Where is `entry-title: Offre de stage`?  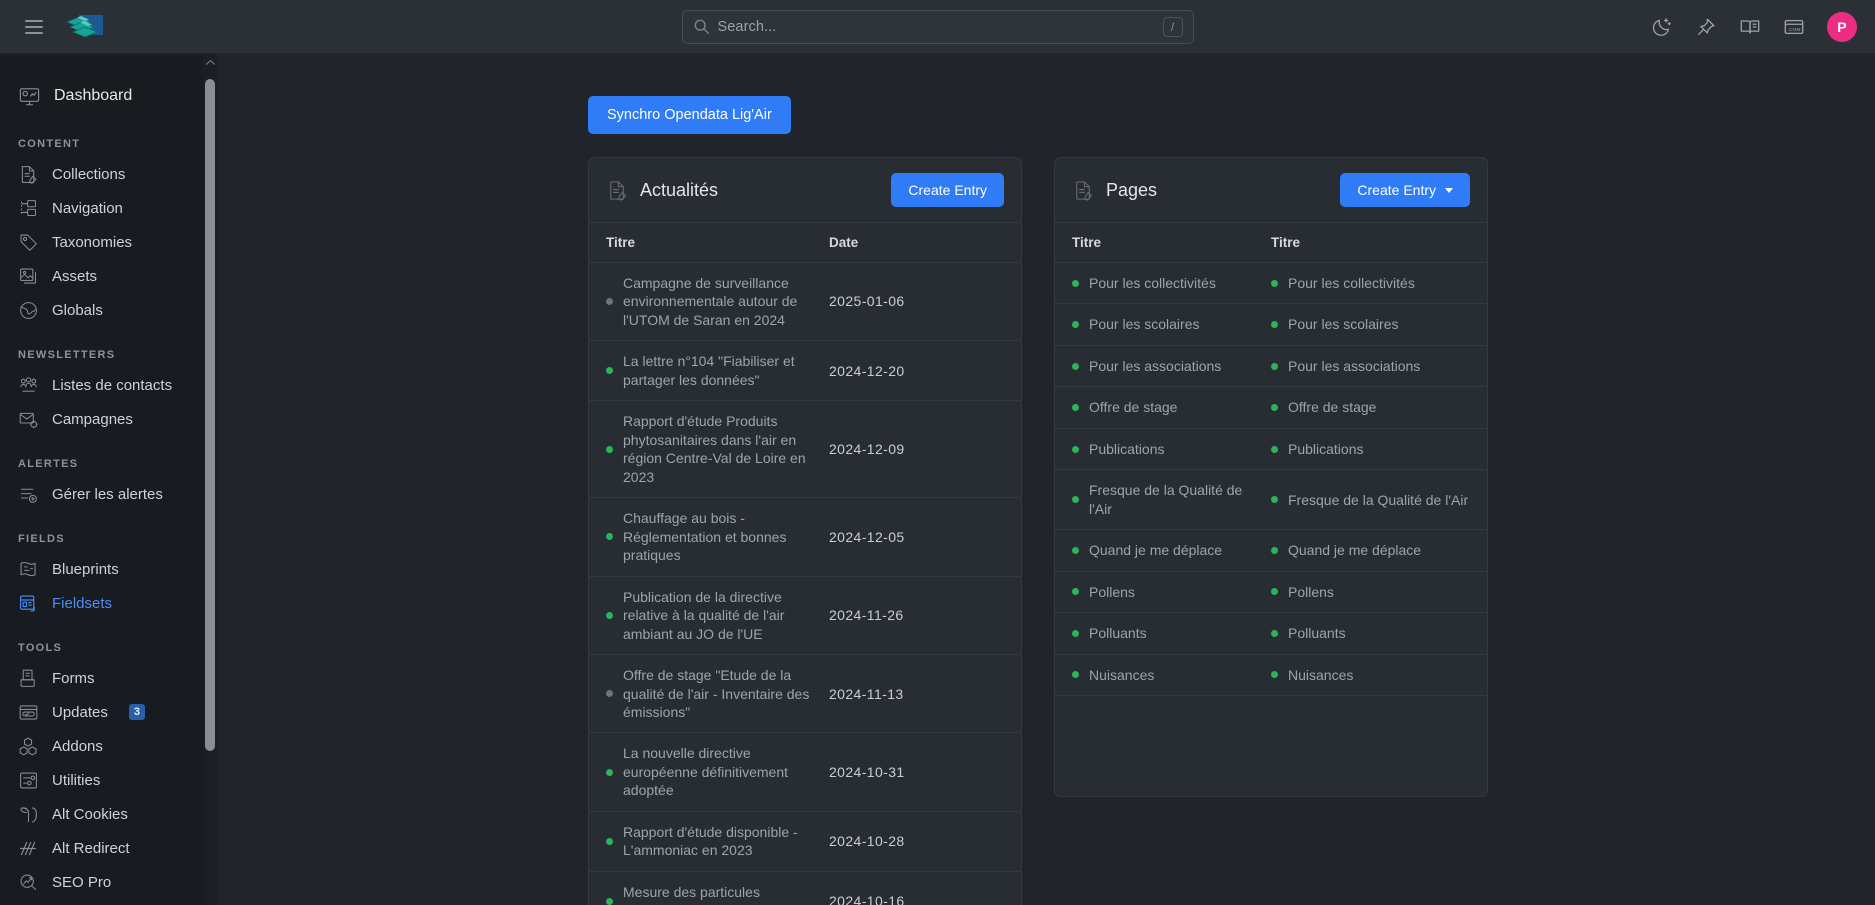 entry-title: Offre de stage is located at coordinates (1133, 407).